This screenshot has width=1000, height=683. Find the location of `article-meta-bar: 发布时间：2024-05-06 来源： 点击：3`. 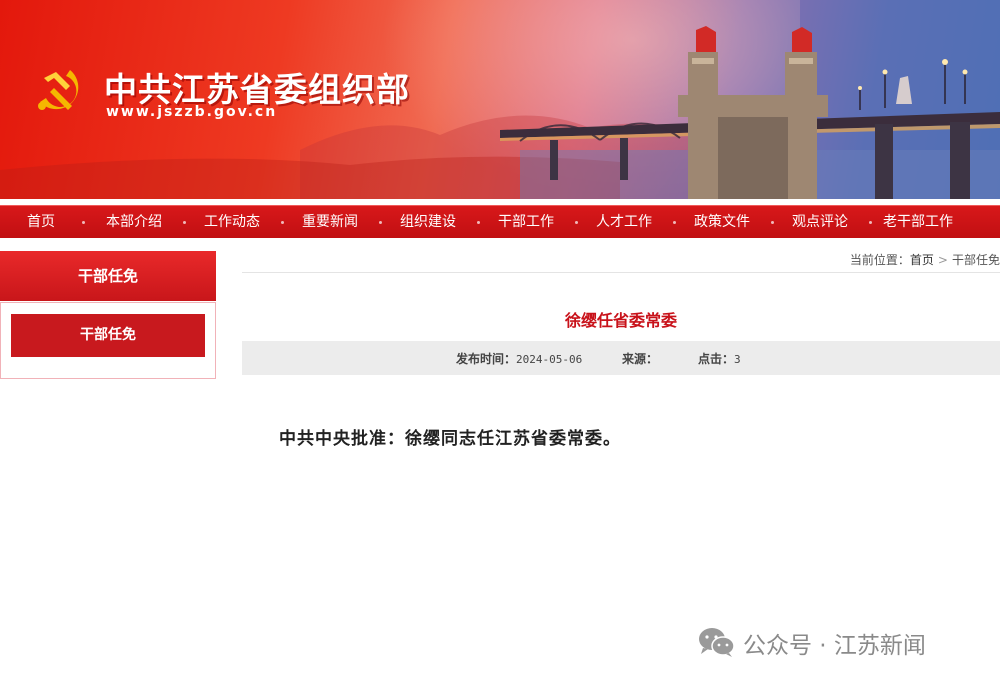

article-meta-bar: 发布时间：2024-05-06 来源： 点击：3 is located at coordinates (621, 358).